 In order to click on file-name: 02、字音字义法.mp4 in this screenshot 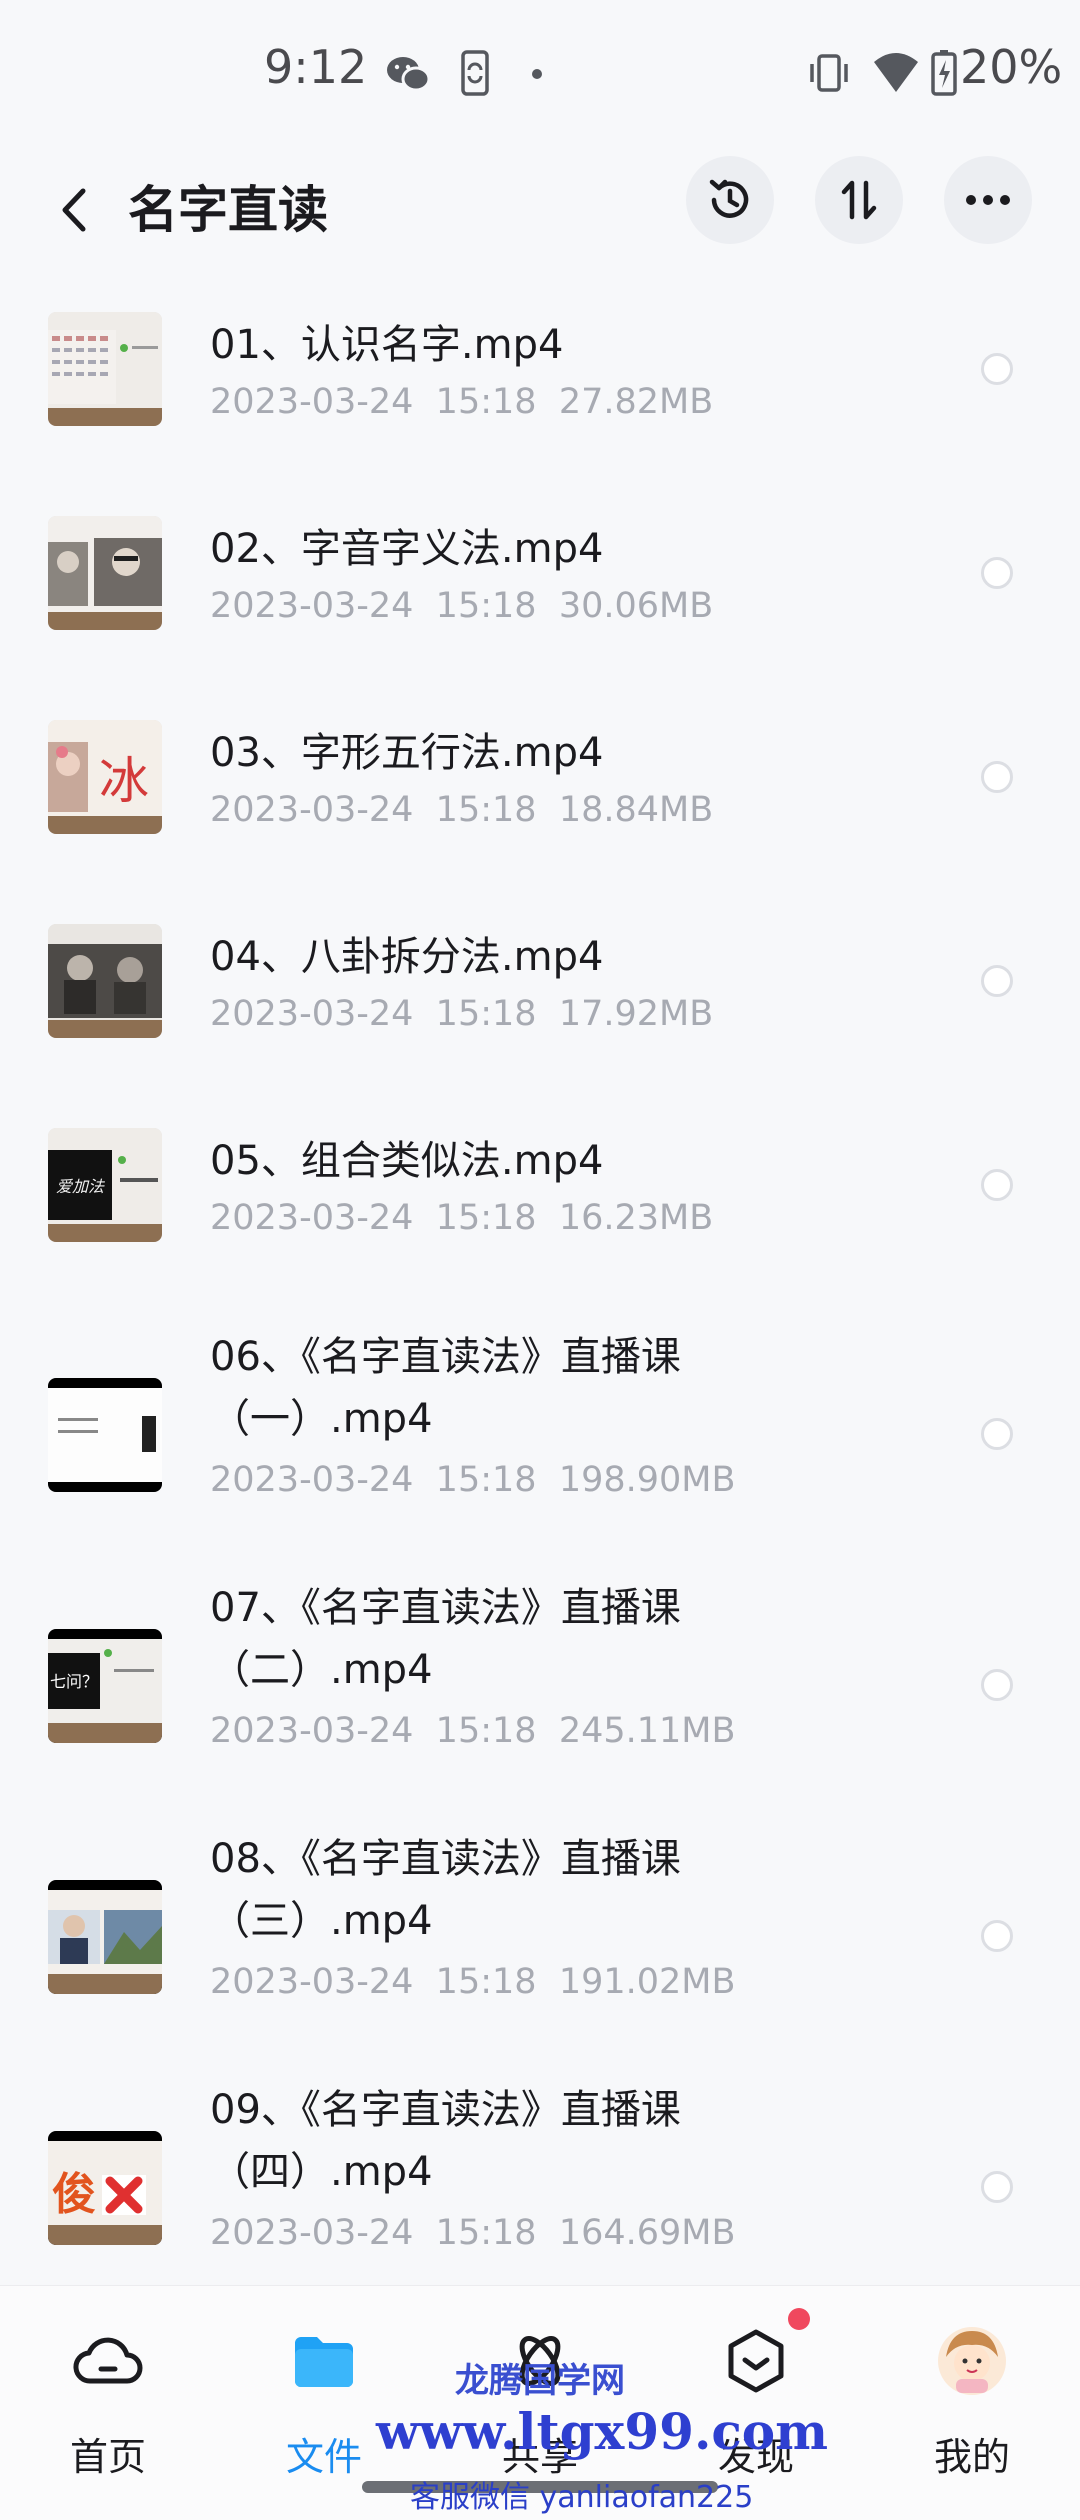, I will do `click(407, 549)`.